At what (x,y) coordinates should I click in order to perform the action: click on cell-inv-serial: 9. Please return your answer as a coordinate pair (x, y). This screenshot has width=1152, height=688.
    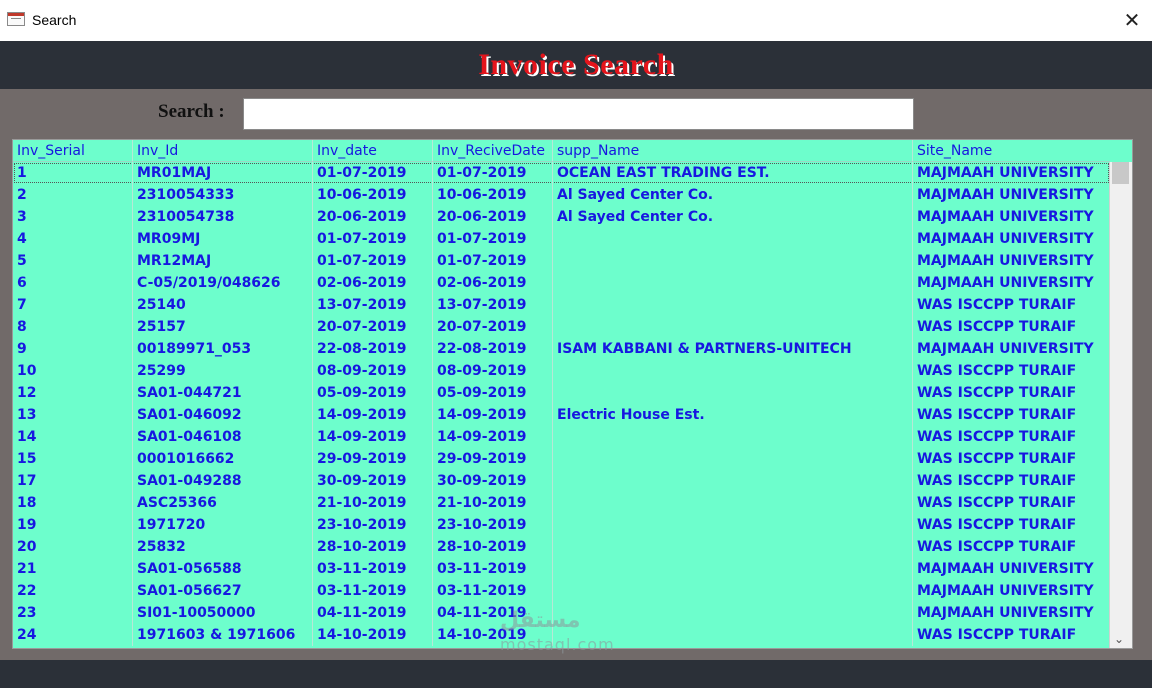
    Looking at the image, I should click on (73, 349).